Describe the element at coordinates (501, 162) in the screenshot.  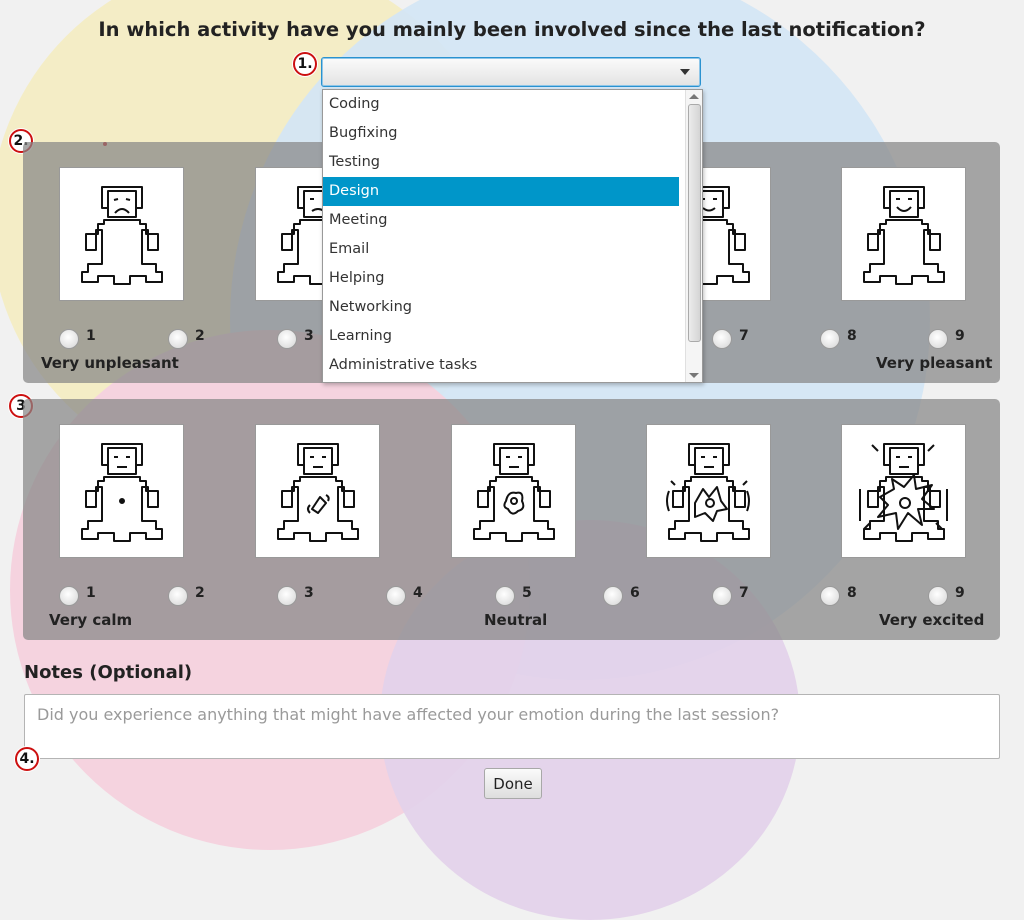
I see `dropdown-option-testing: Testing` at that location.